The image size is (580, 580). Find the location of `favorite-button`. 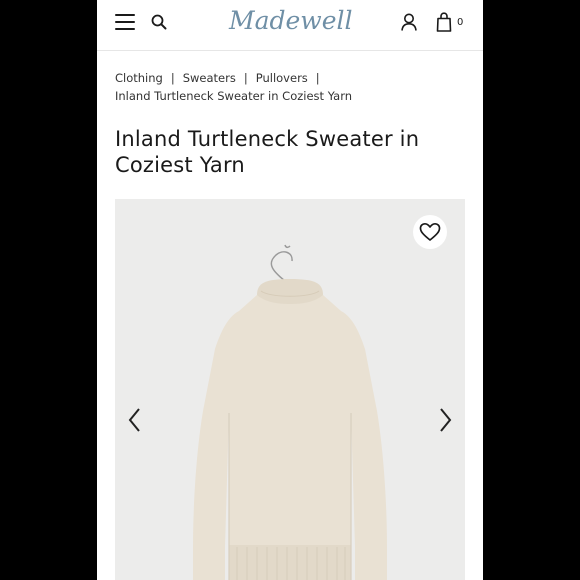

favorite-button is located at coordinates (430, 232).